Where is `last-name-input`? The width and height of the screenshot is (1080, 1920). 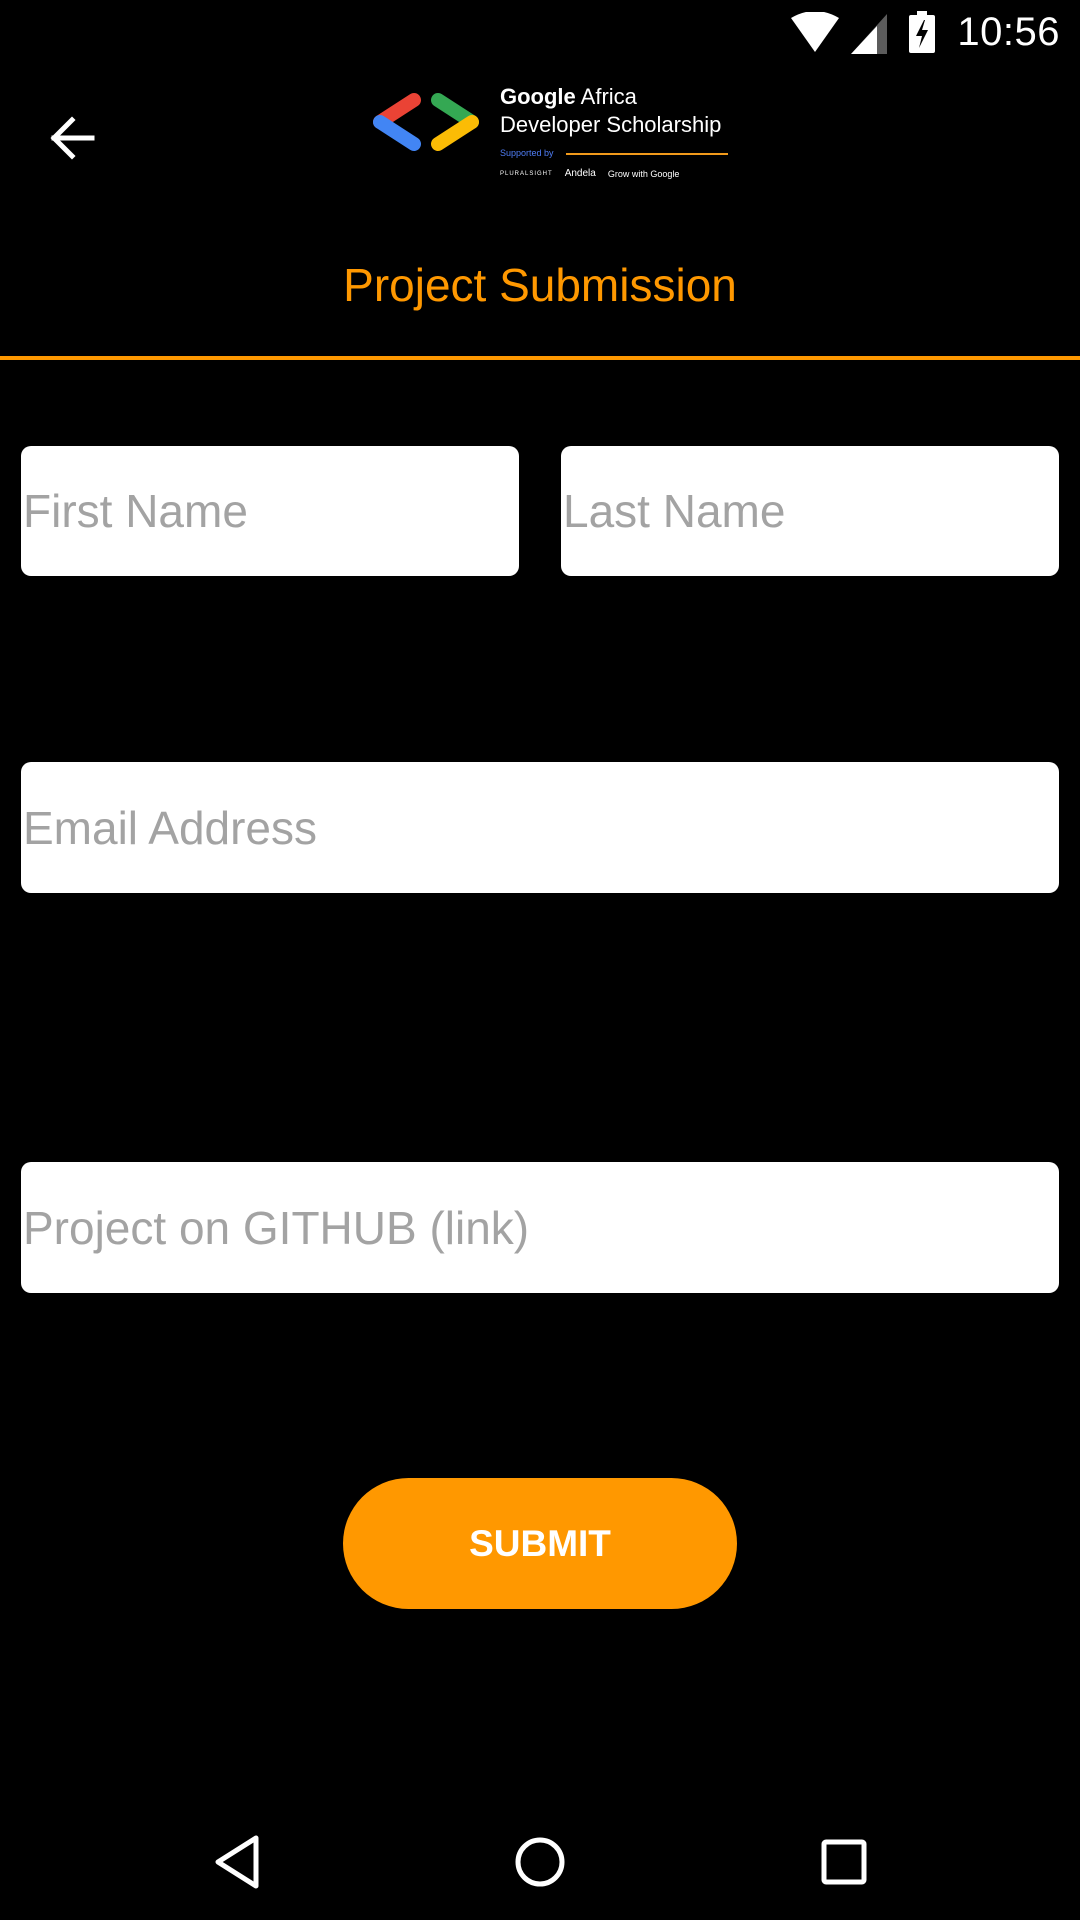
last-name-input is located at coordinates (810, 511).